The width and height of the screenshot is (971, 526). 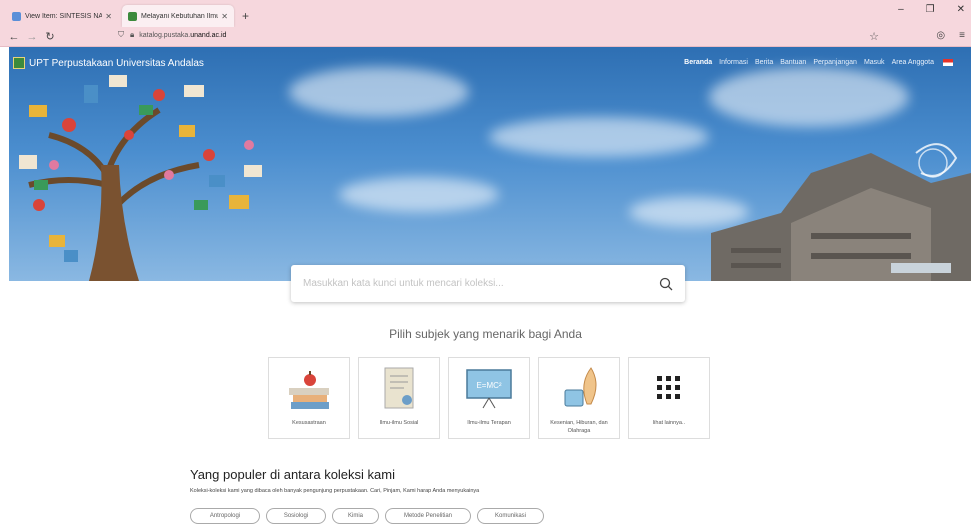 What do you see at coordinates (32, 37) in the screenshot?
I see `forward-arrow-icon: →` at bounding box center [32, 37].